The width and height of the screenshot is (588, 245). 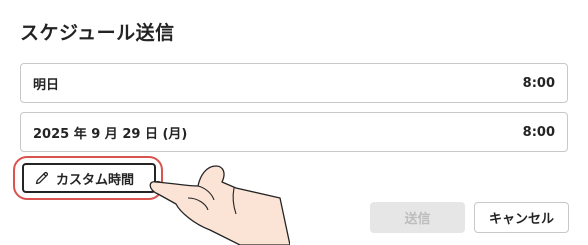 I want to click on option-label: 2025 年 9 月 29 日 (月), so click(x=110, y=134).